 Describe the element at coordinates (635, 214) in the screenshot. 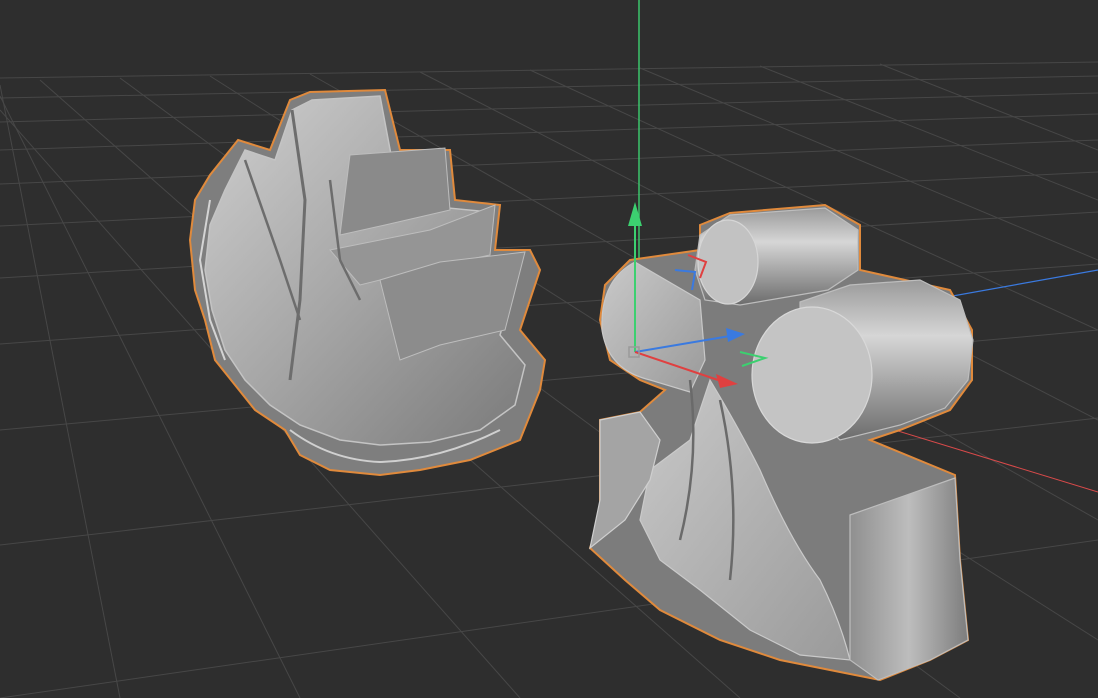

I see `y-axis-arrow` at that location.